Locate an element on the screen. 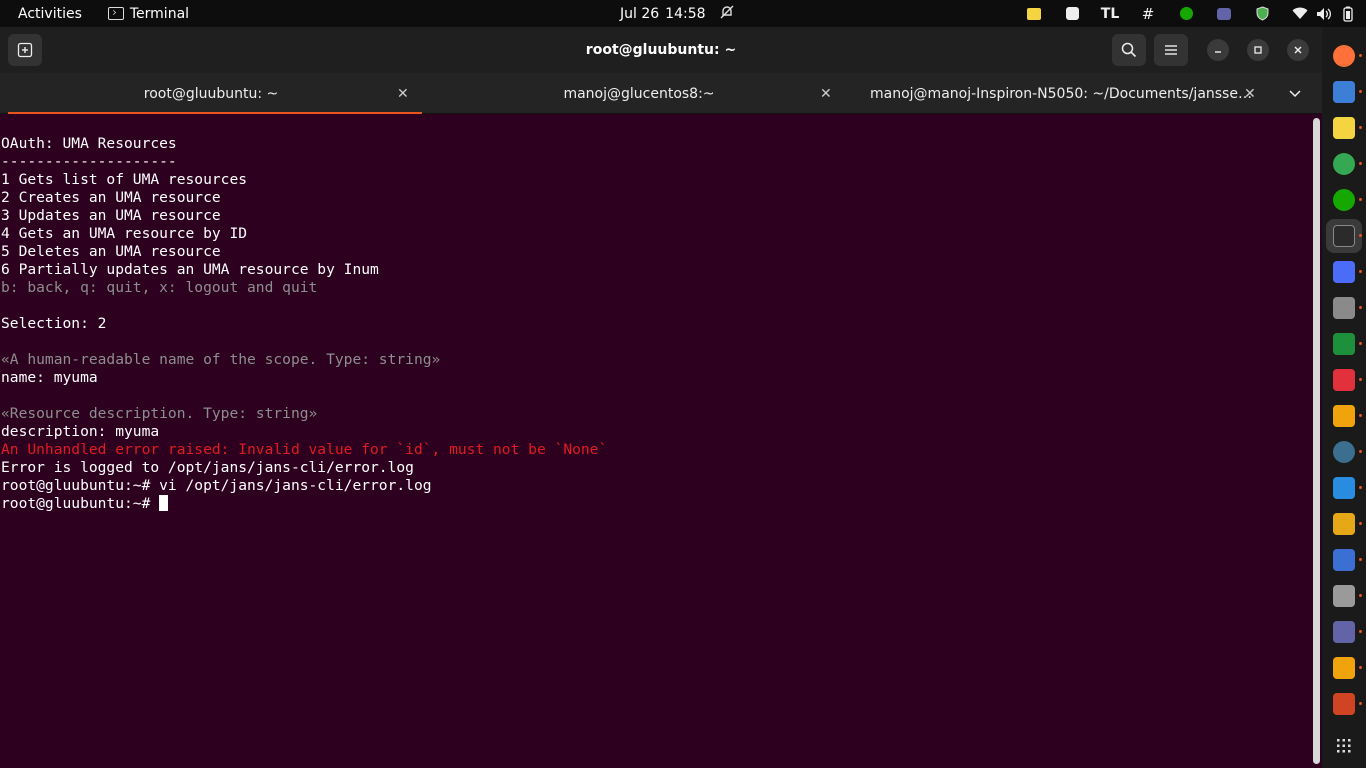  terminal-headerbar: root@gluubuntu: ~ is located at coordinates (661, 50).